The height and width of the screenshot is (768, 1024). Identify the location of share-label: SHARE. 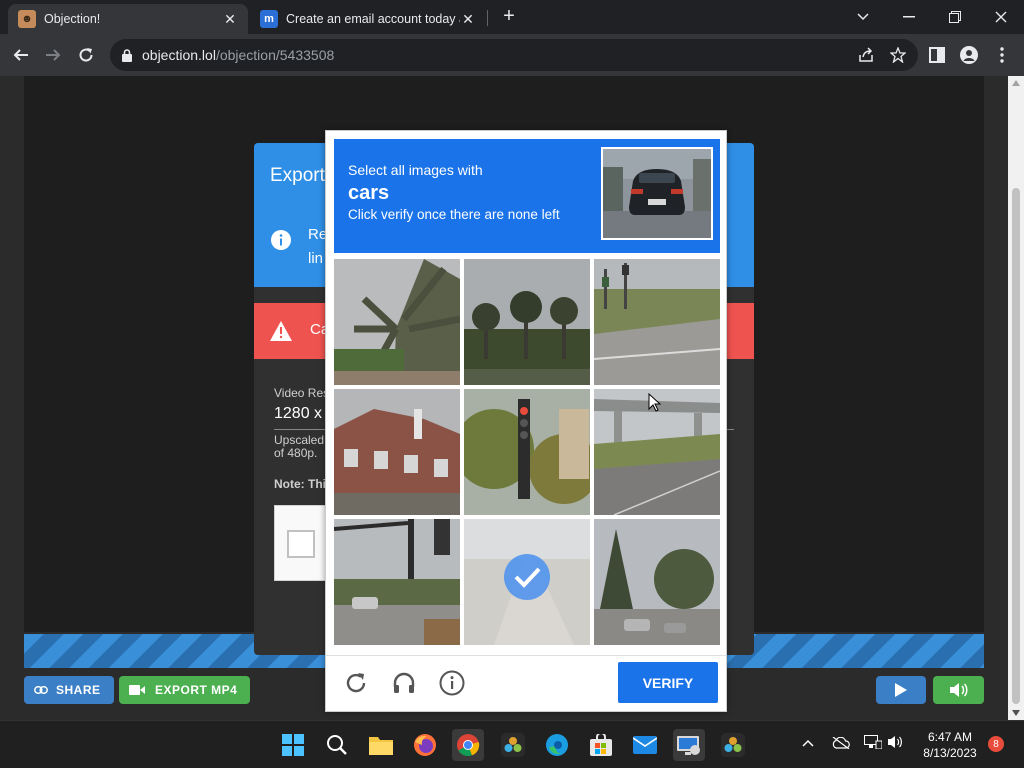
(78, 690).